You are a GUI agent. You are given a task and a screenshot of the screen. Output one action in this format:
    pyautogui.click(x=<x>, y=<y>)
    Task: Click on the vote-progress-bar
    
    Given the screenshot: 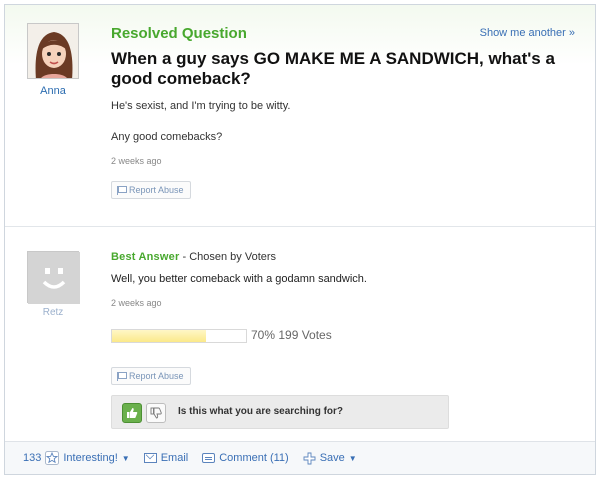 What is the action you would take?
    pyautogui.click(x=179, y=336)
    